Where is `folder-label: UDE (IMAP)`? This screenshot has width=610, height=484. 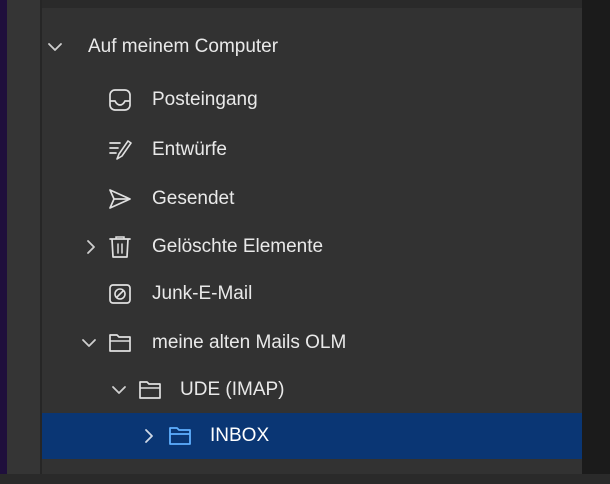 folder-label: UDE (IMAP) is located at coordinates (232, 389).